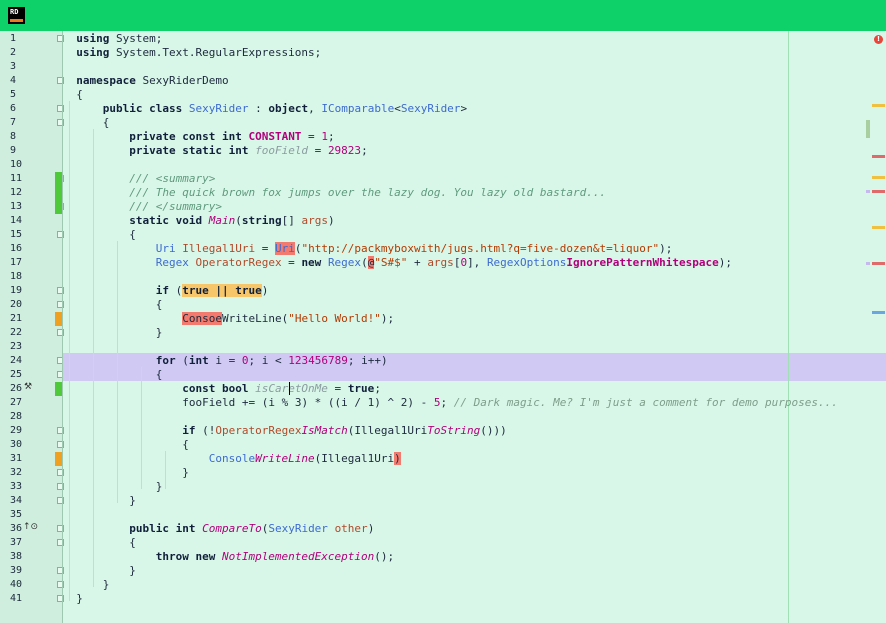 The image size is (886, 623). I want to click on code-line-30: {, so click(185, 444).